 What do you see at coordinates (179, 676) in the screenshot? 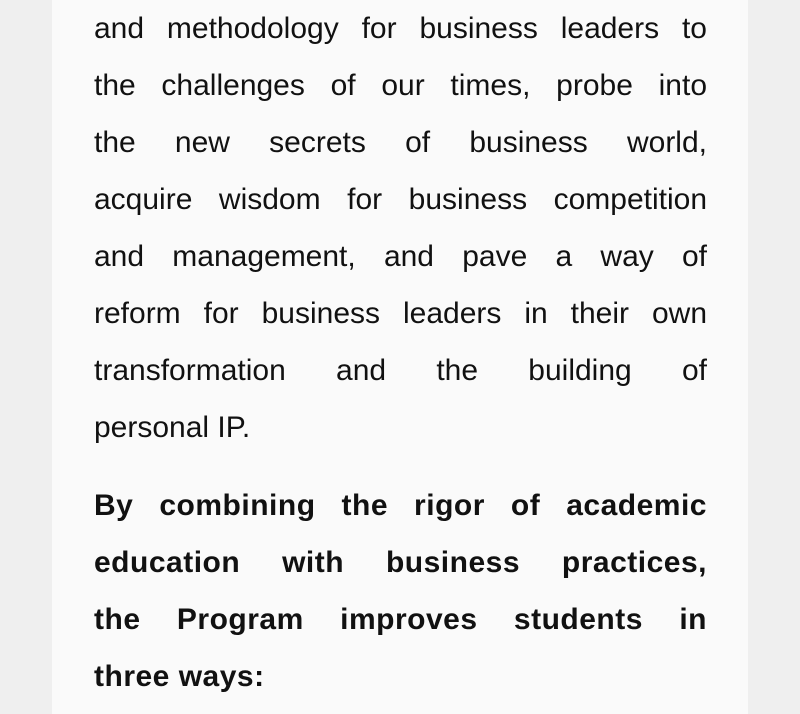
I see `text-line: three ways:` at bounding box center [179, 676].